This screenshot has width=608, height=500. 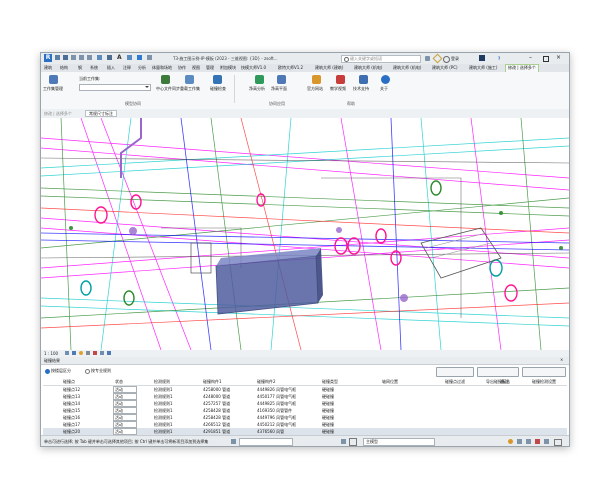 I want to click on col-status: 状态, so click(x=119, y=381).